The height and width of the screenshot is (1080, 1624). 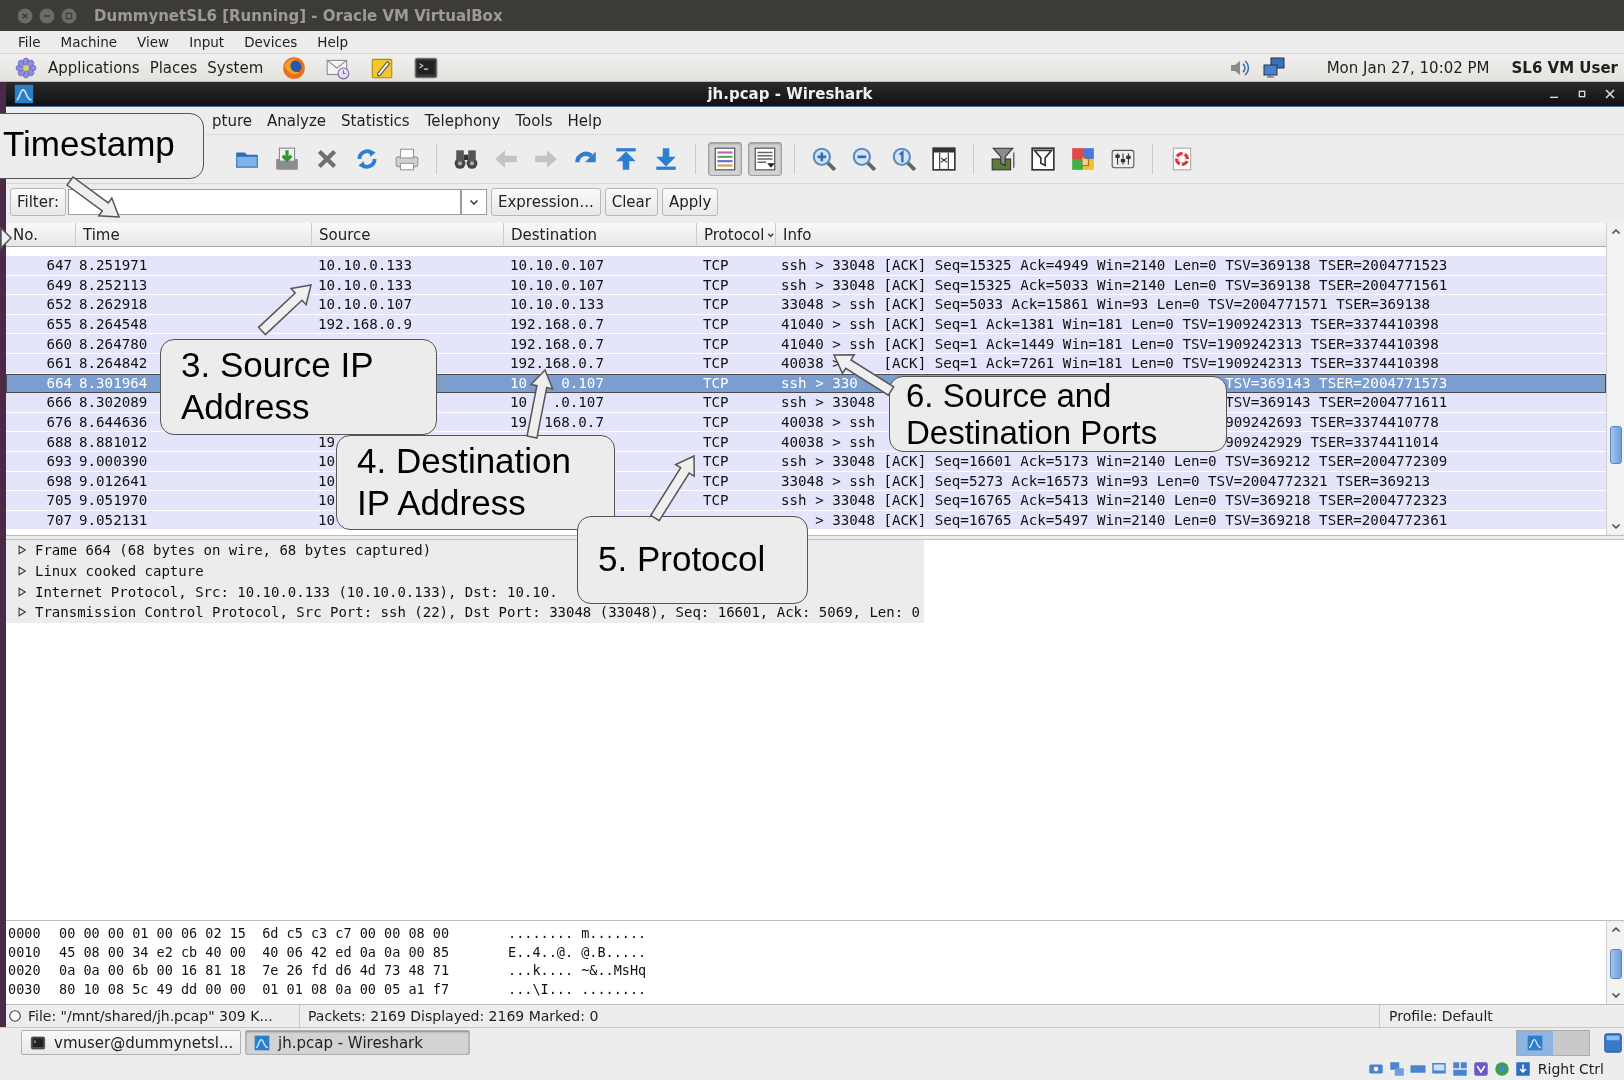 I want to click on network-icon, so click(x=1273, y=67).